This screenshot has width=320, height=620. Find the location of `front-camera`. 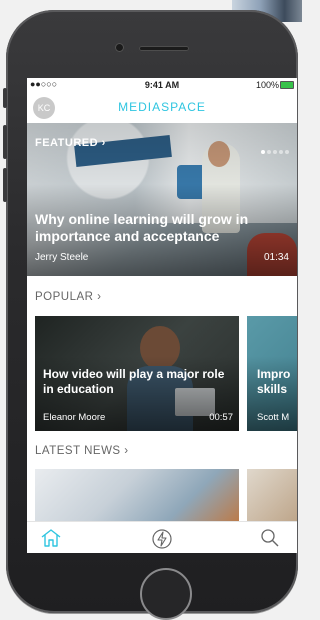

front-camera is located at coordinates (119, 47).